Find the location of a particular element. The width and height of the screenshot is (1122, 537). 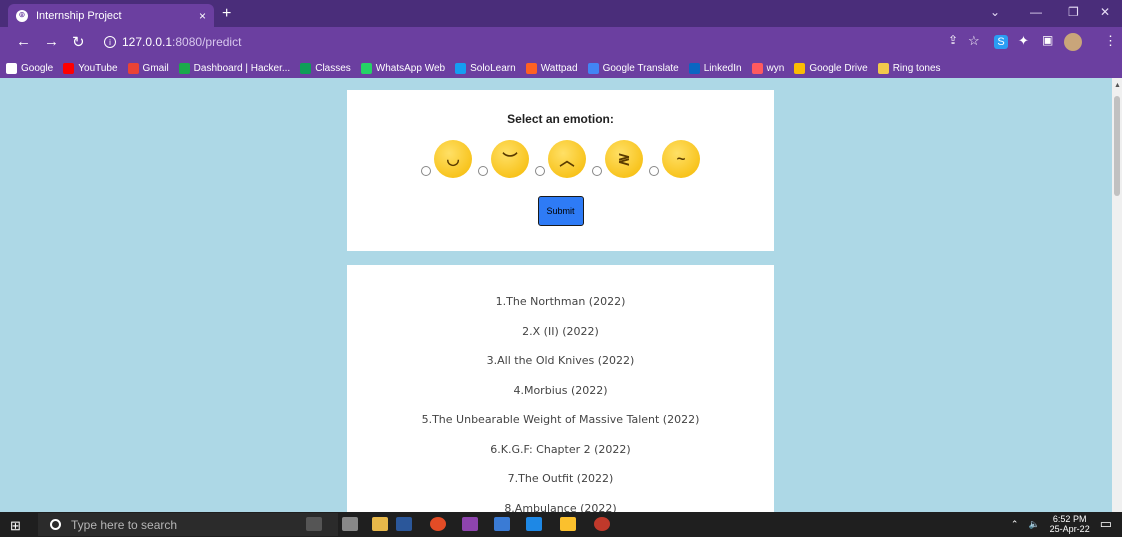

windows-start-icon: ⊞ is located at coordinates (15, 526).